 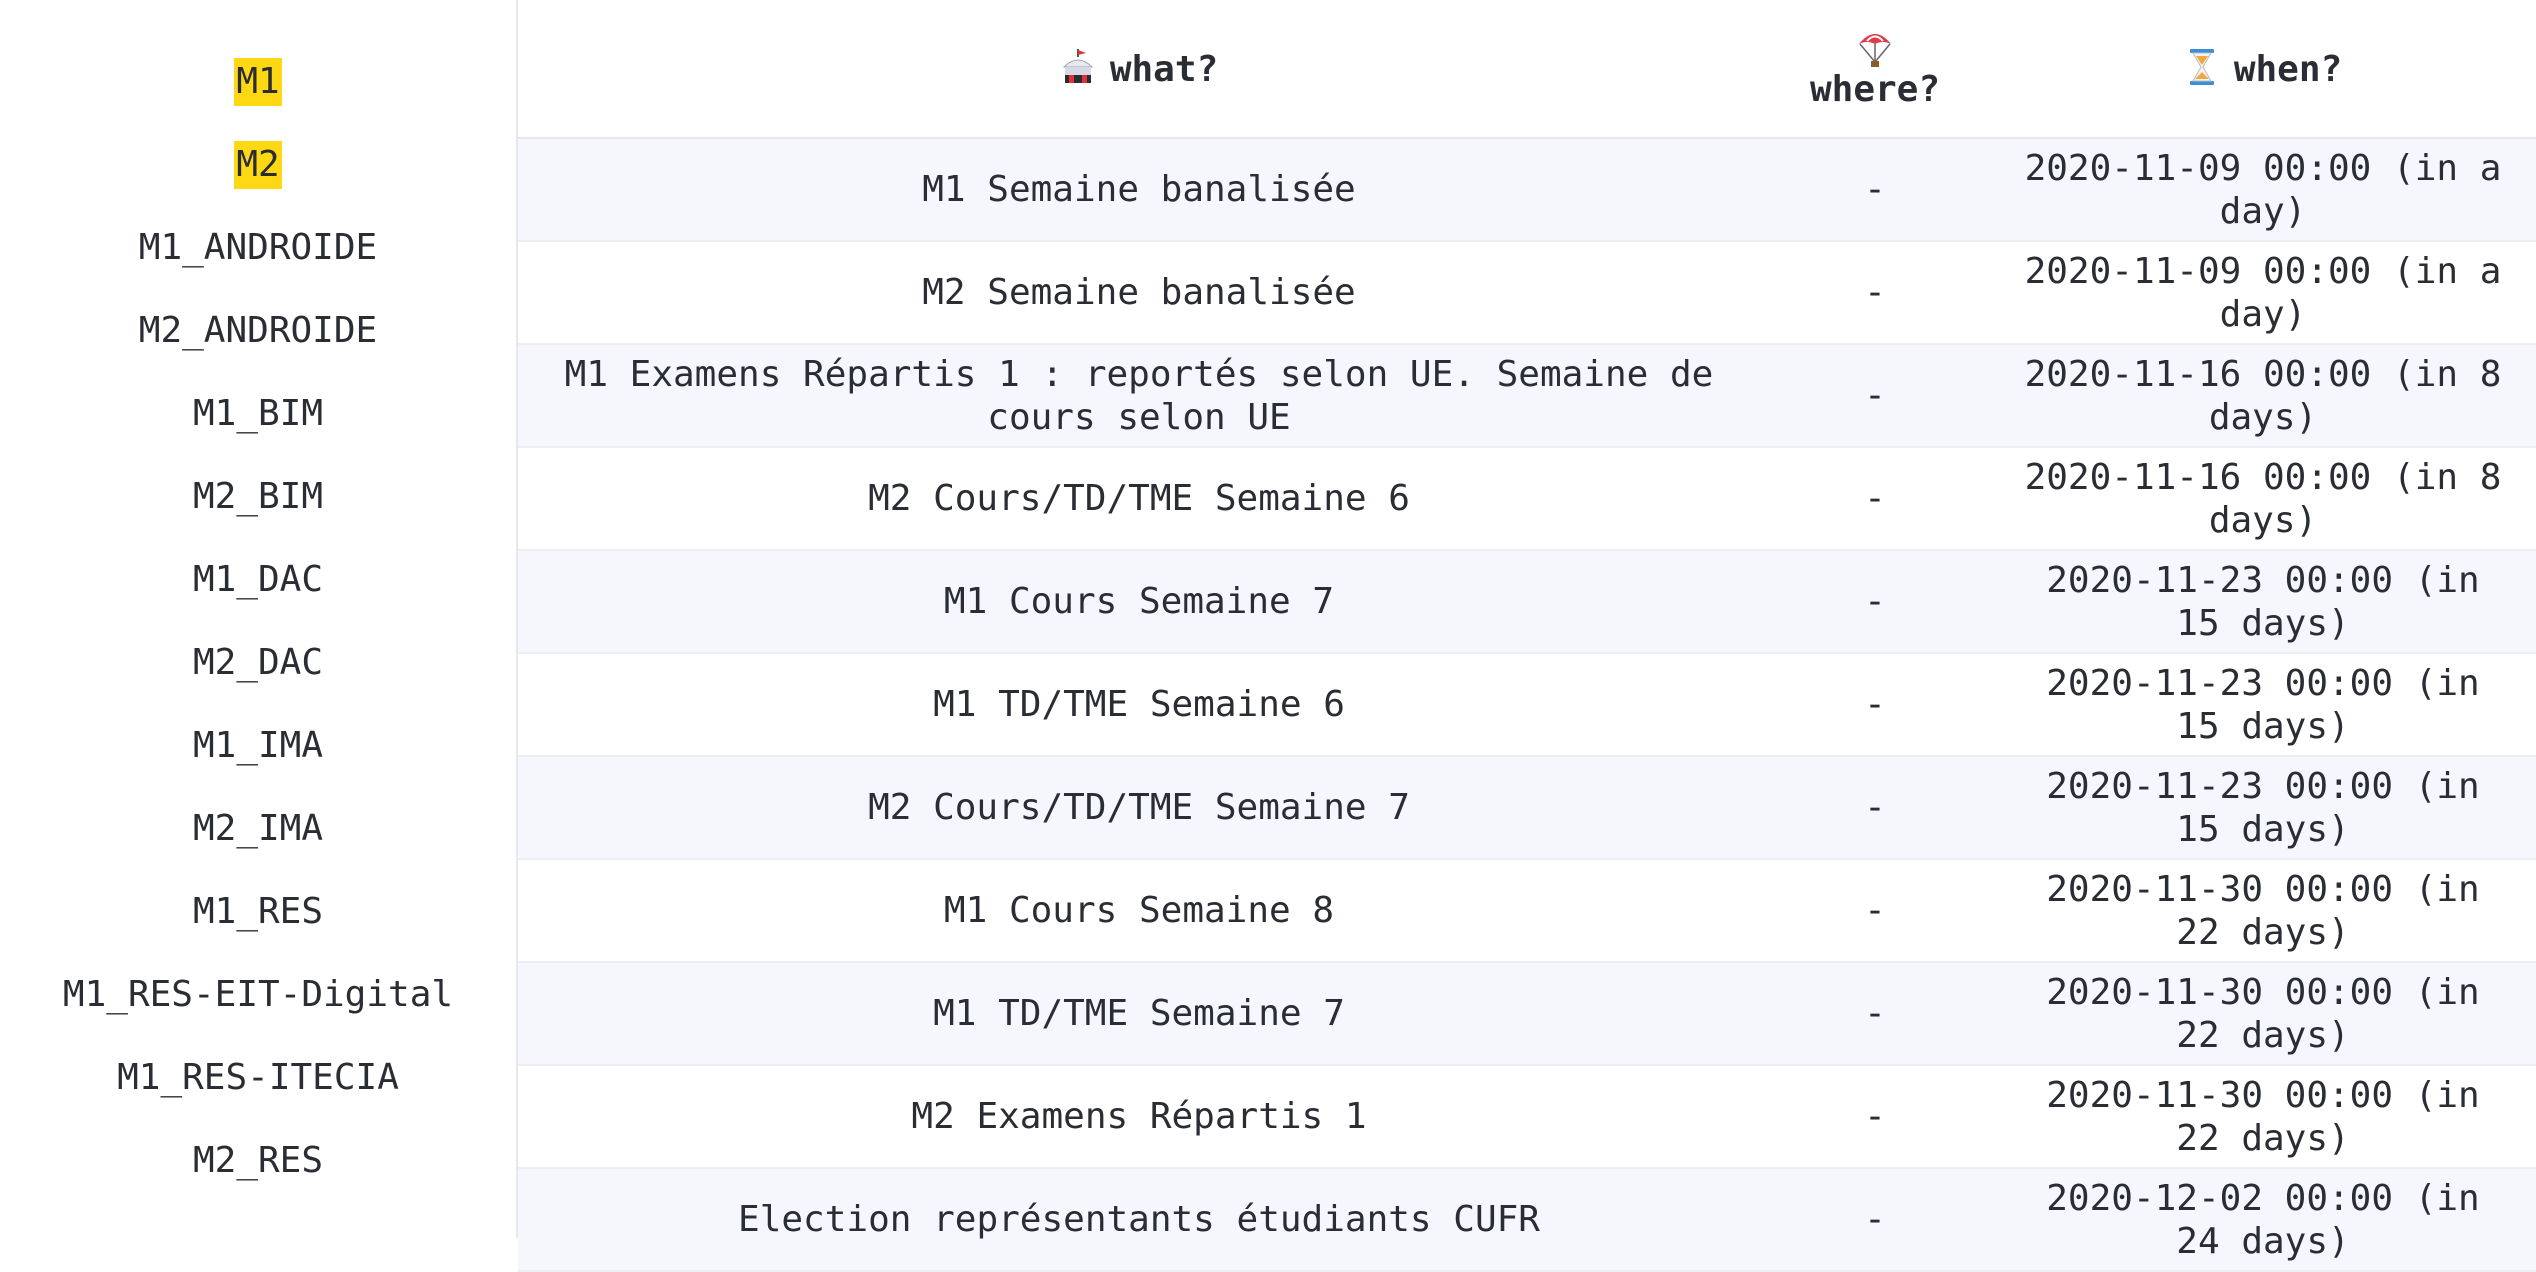 I want to click on sidebar-item-label: M2_BIM, so click(x=258, y=496).